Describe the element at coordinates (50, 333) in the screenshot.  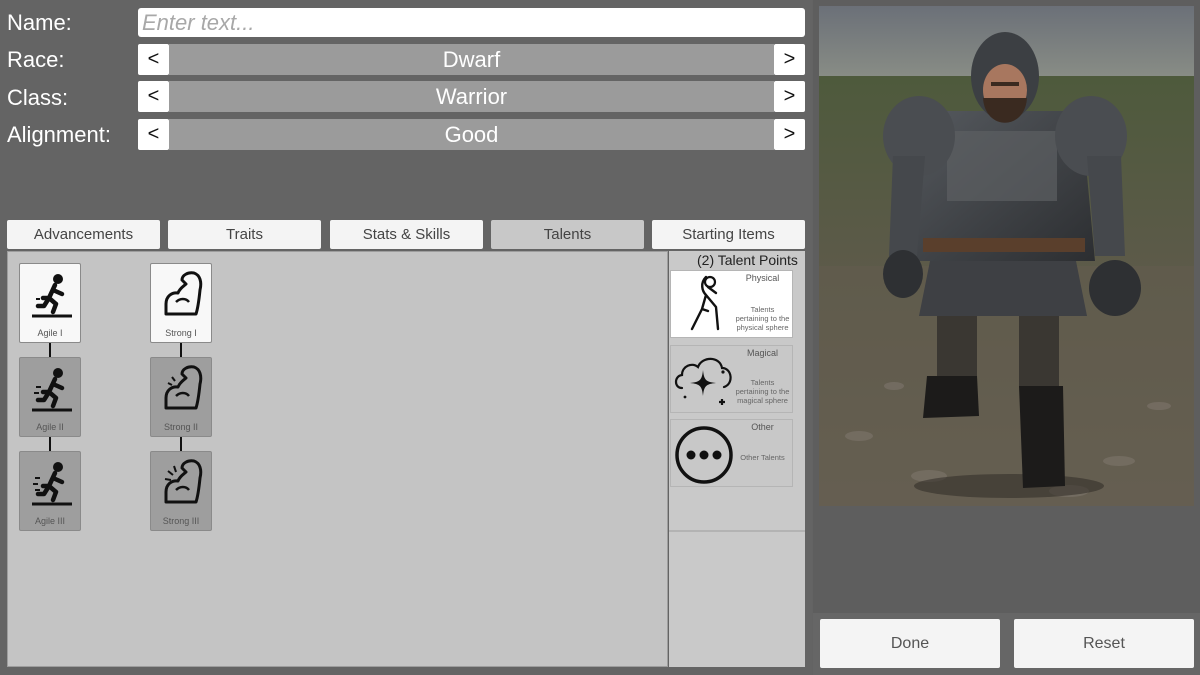
I see `talent-agile-1-label: Agile I` at that location.